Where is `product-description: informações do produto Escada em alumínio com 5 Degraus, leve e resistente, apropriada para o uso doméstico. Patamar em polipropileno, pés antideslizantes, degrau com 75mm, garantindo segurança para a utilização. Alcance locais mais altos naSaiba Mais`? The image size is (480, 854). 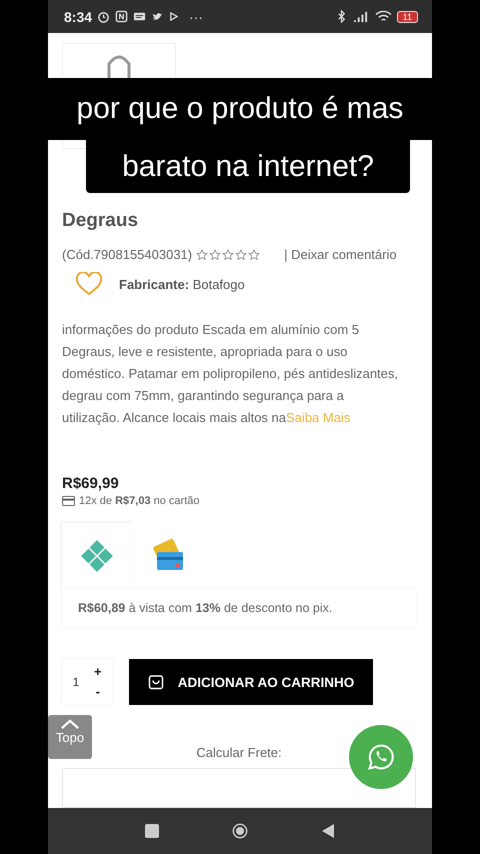 product-description: informações do produto Escada em alumínio com 5 Degraus, leve e resistente, apropriada para o uso doméstico. Patamar em polipropileno, pés antideslizantes, degrau com 75mm, garantindo segurança para a utilização. Alcance locais mais altos naSaiba Mais is located at coordinates (231, 374).